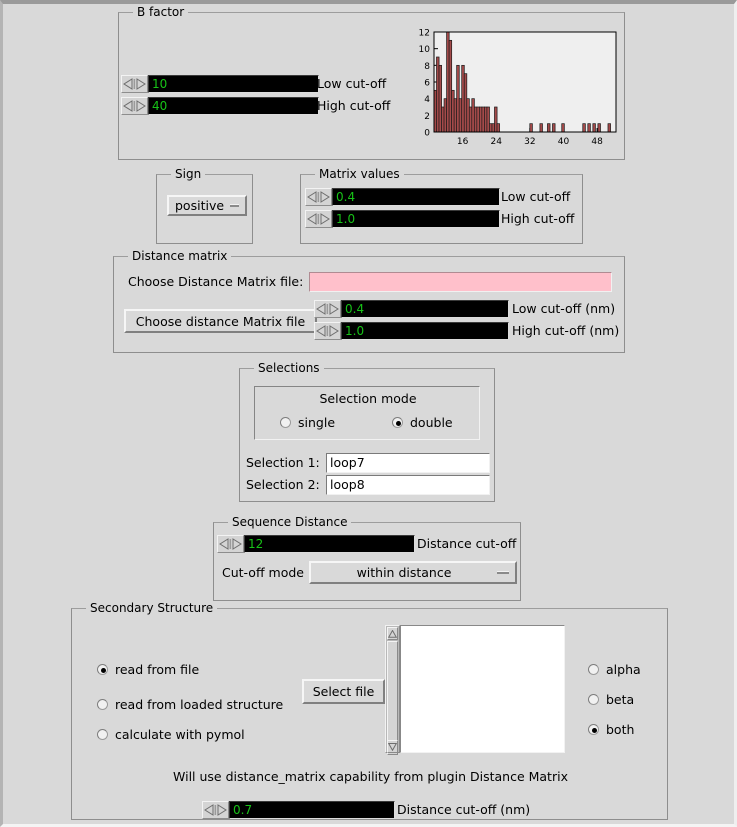 This screenshot has height=827, width=737. What do you see at coordinates (283, 484) in the screenshot?
I see `selection2-label: Selection 2:` at bounding box center [283, 484].